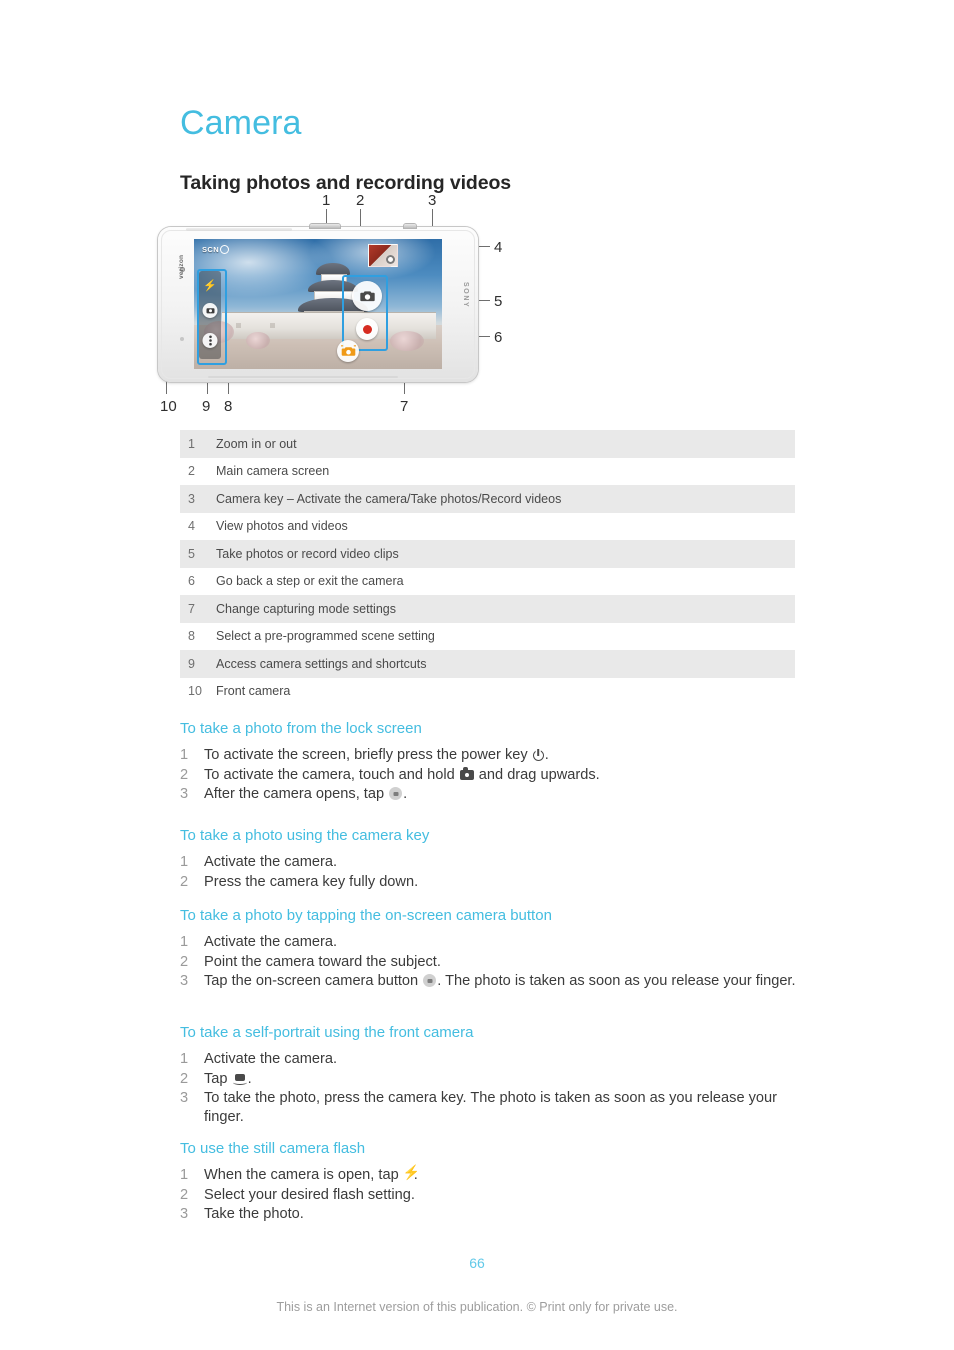 This screenshot has width=954, height=1350. I want to click on list-item: 2 Press the camera key fully down., so click(490, 882).